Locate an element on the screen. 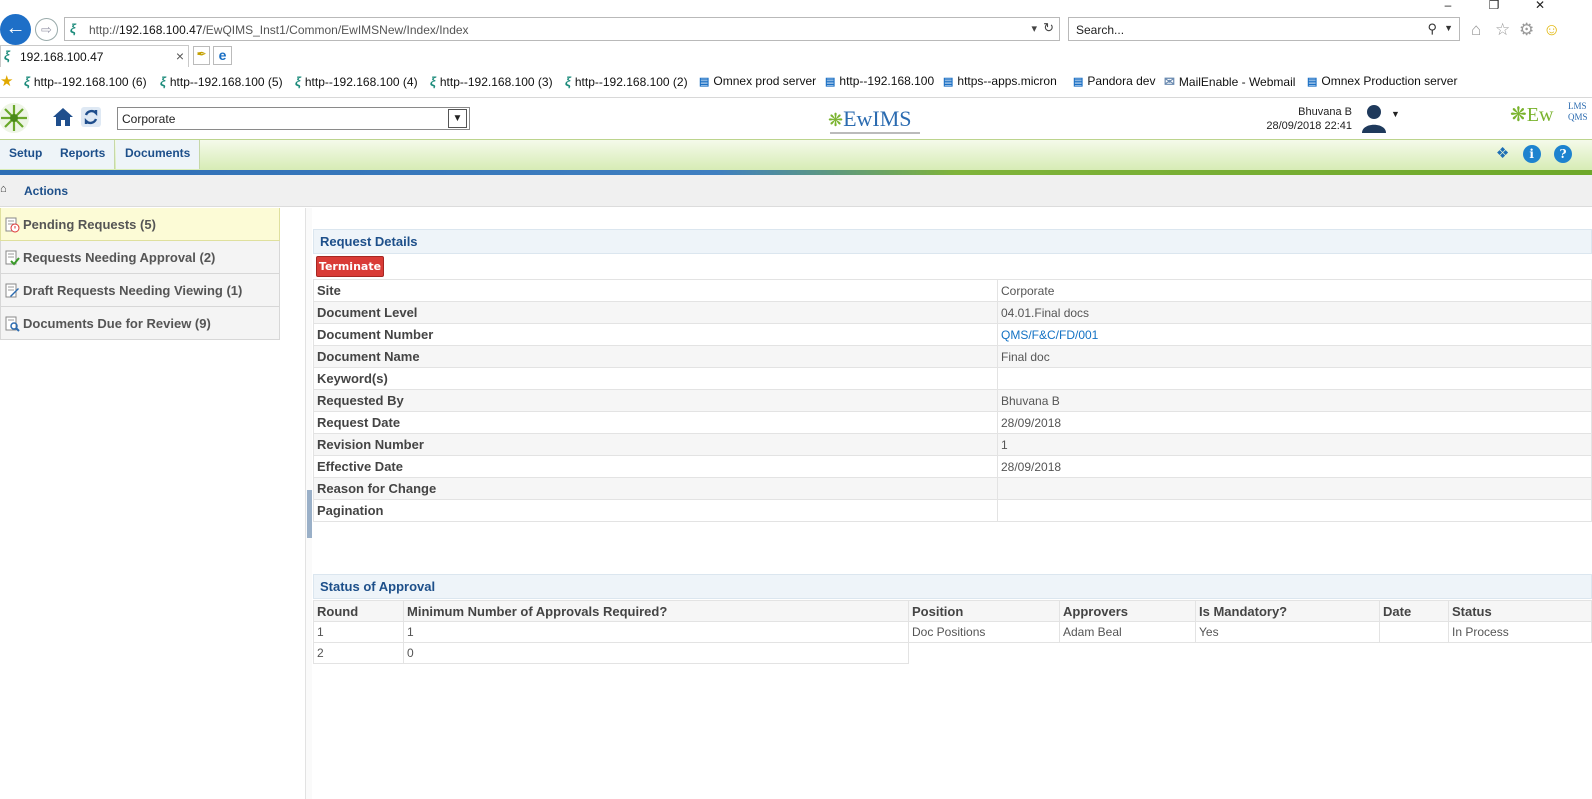  chevron-down-icon: ▼ is located at coordinates (457, 118).